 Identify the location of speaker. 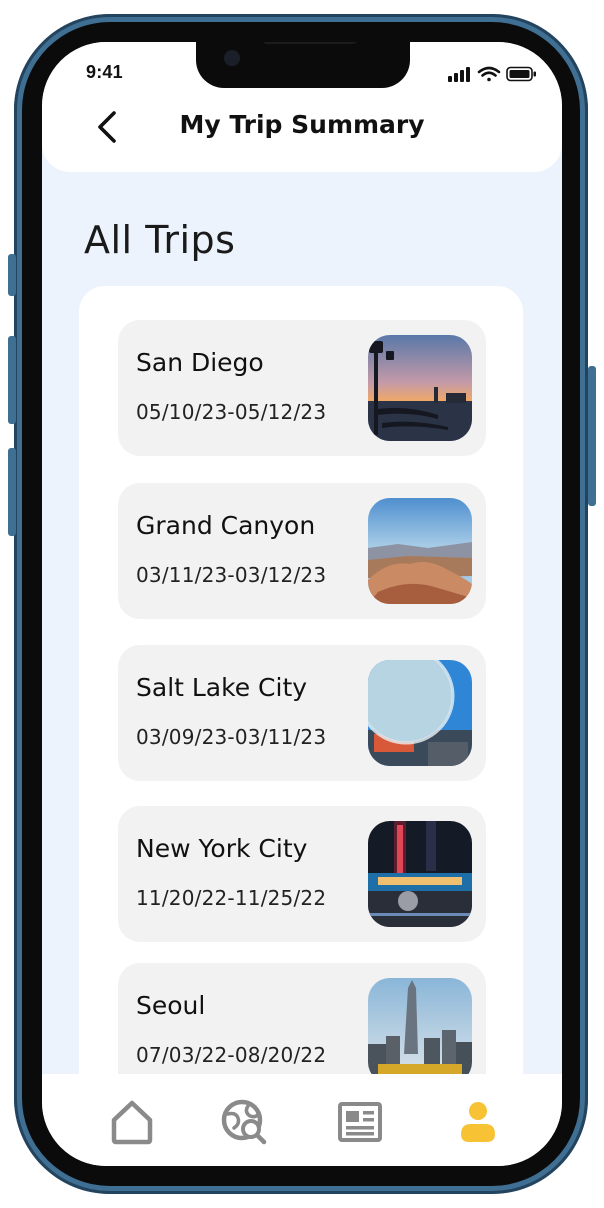
(310, 43).